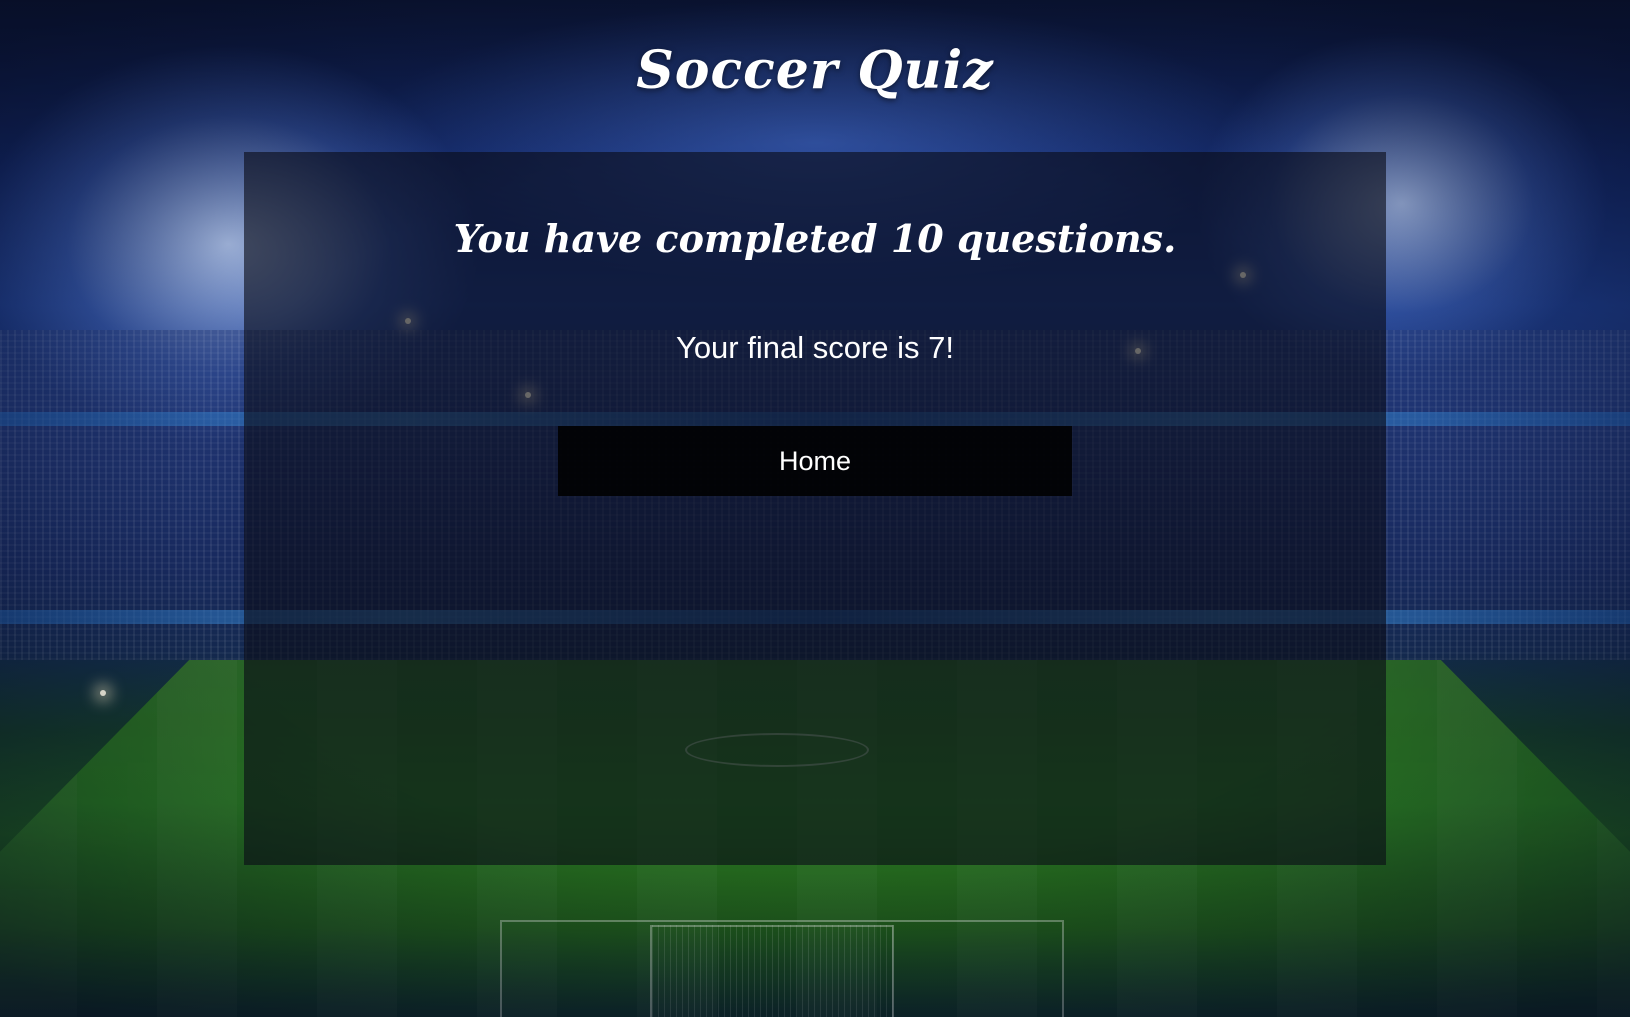 This screenshot has height=1017, width=1630. What do you see at coordinates (814, 347) in the screenshot?
I see `final-score-text: Your final score is 7!` at bounding box center [814, 347].